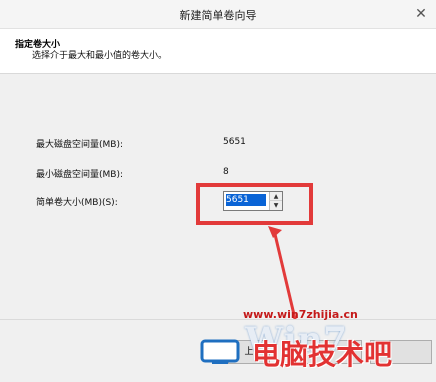 Image resolution: width=436 pixels, height=382 pixels. Describe the element at coordinates (322, 354) in the screenshot. I see `watermark-text: 电脑技术吧` at that location.